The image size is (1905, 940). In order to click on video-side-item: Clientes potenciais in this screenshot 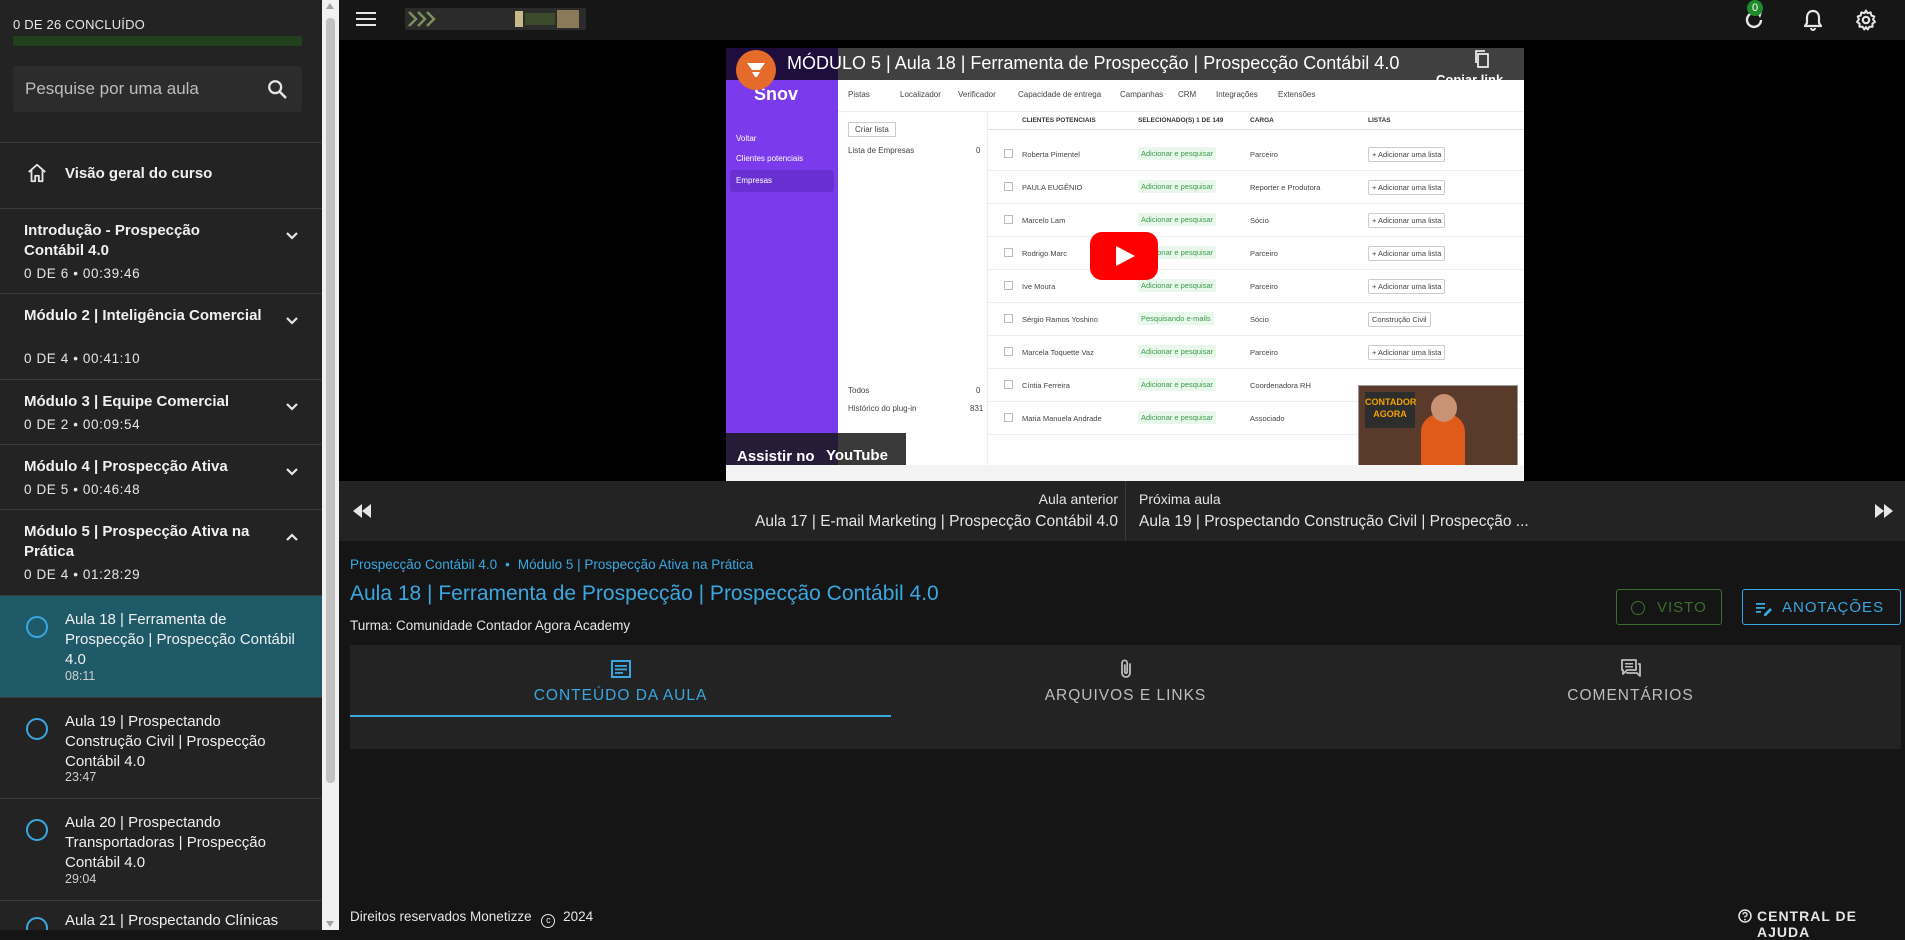, I will do `click(770, 158)`.